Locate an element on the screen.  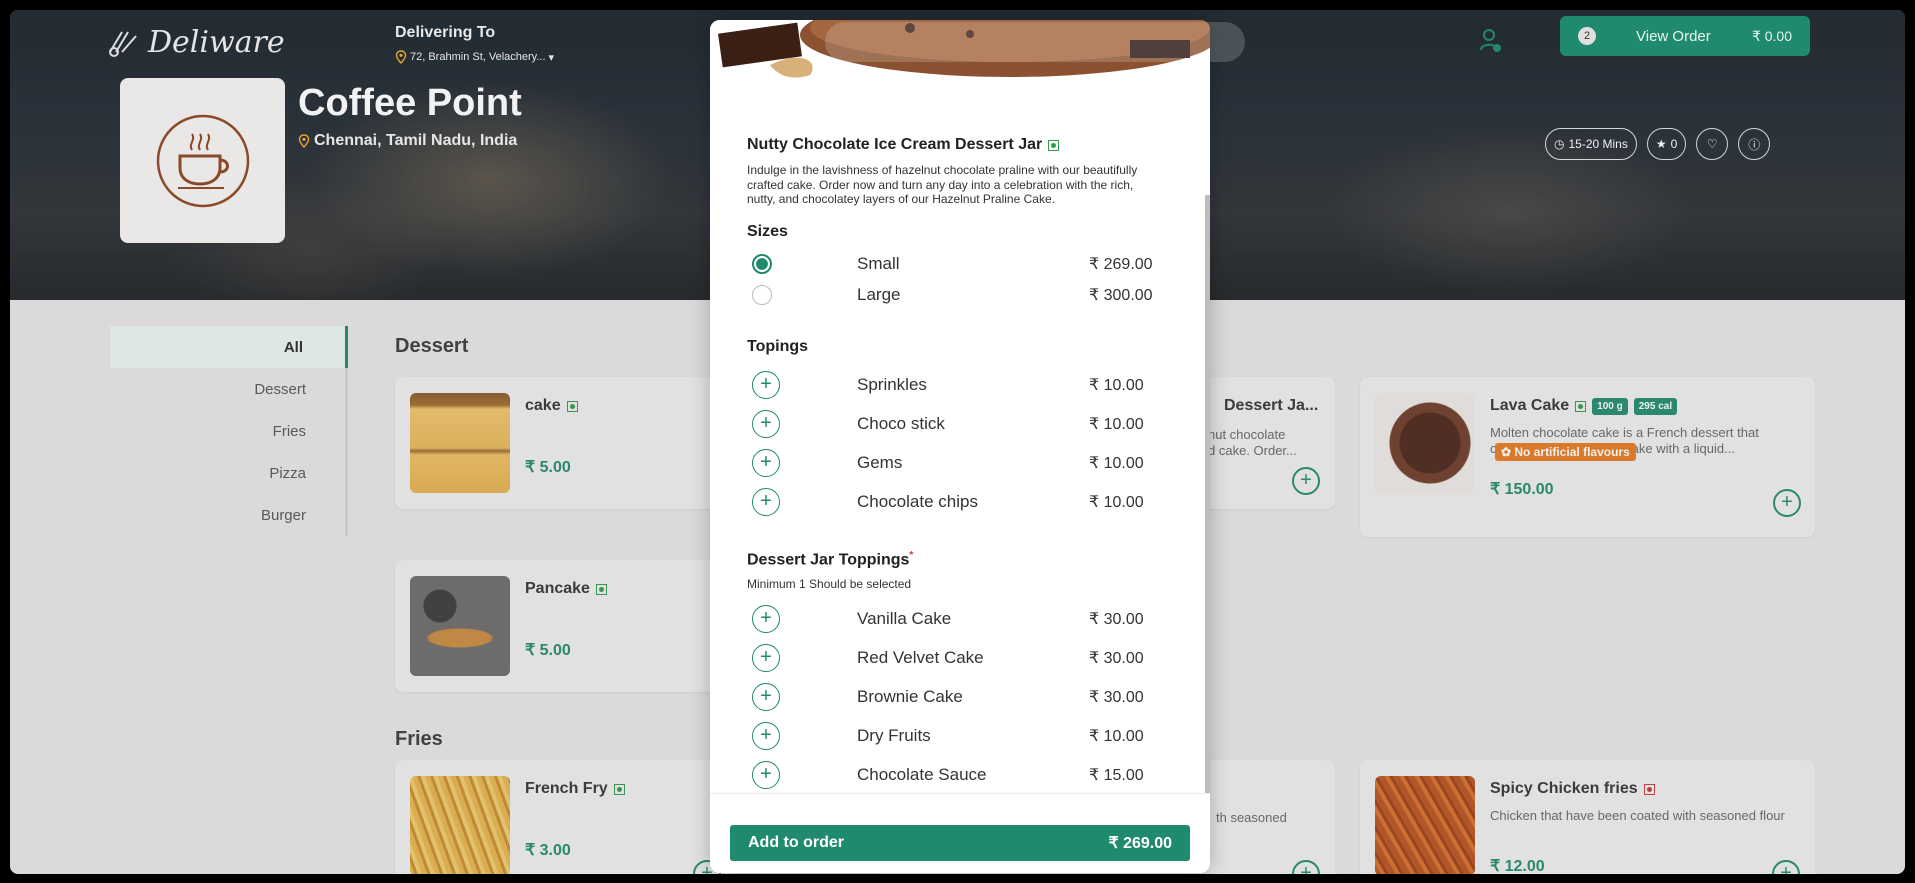
modal-product-title: Nutty Chocolate Ice Cream Dessert Jar is located at coordinates (903, 145).